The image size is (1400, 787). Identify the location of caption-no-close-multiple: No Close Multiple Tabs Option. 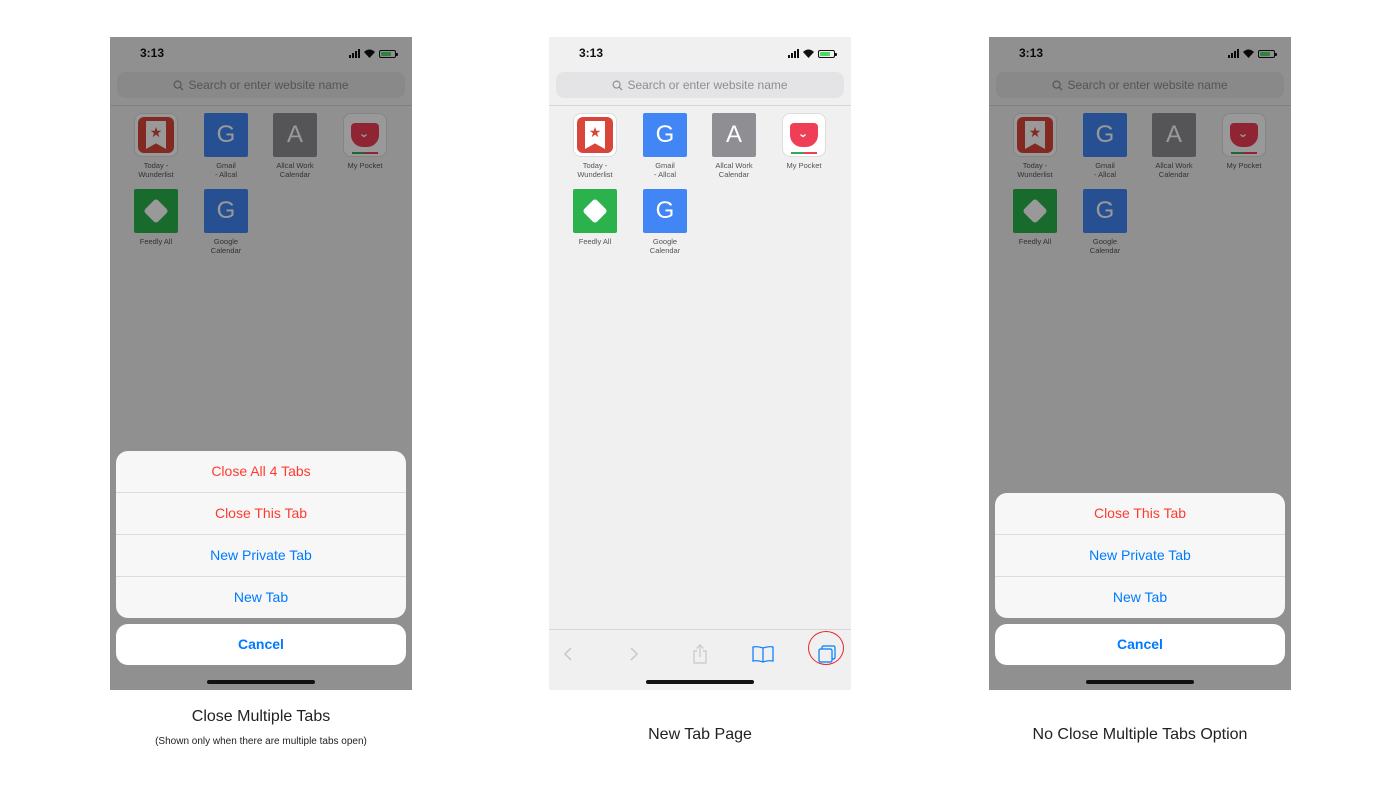
(1140, 734).